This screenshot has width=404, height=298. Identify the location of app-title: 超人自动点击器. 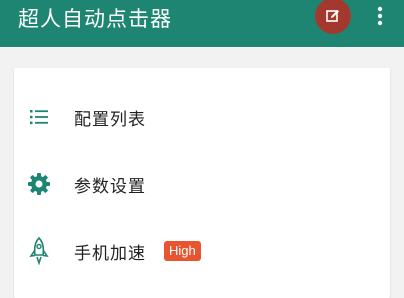
(95, 19).